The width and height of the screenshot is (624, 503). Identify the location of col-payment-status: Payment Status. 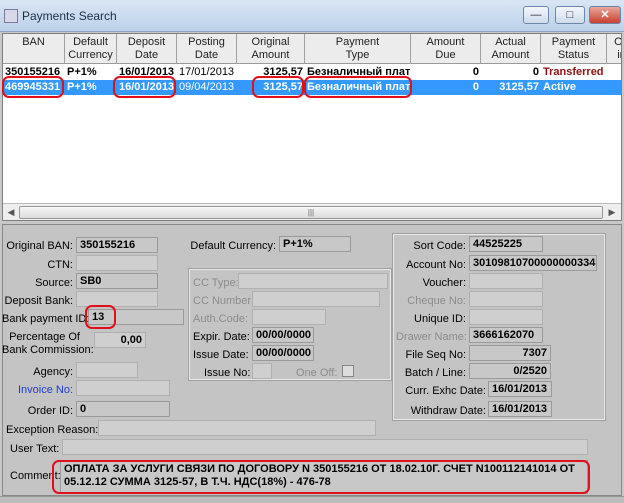
(574, 49).